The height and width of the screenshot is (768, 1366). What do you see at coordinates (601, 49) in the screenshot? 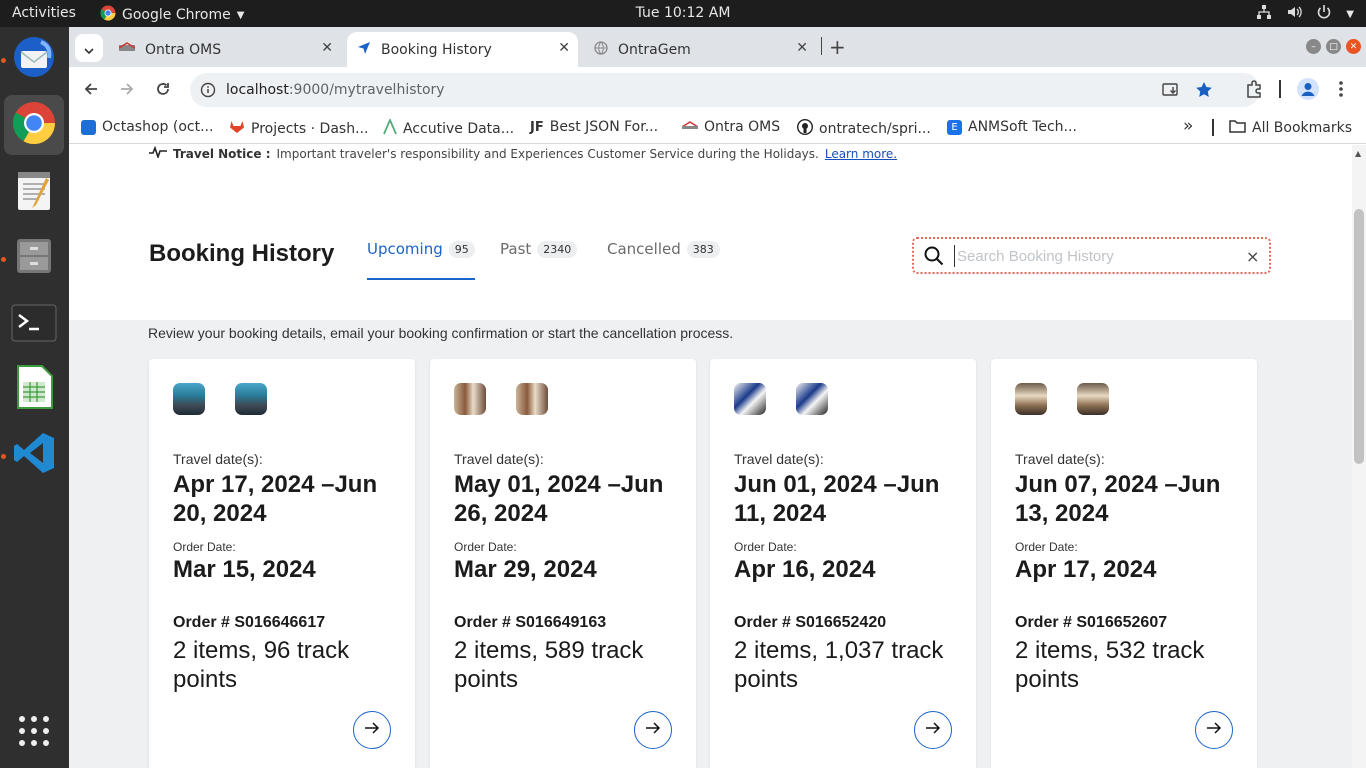
I see `globe-icon` at bounding box center [601, 49].